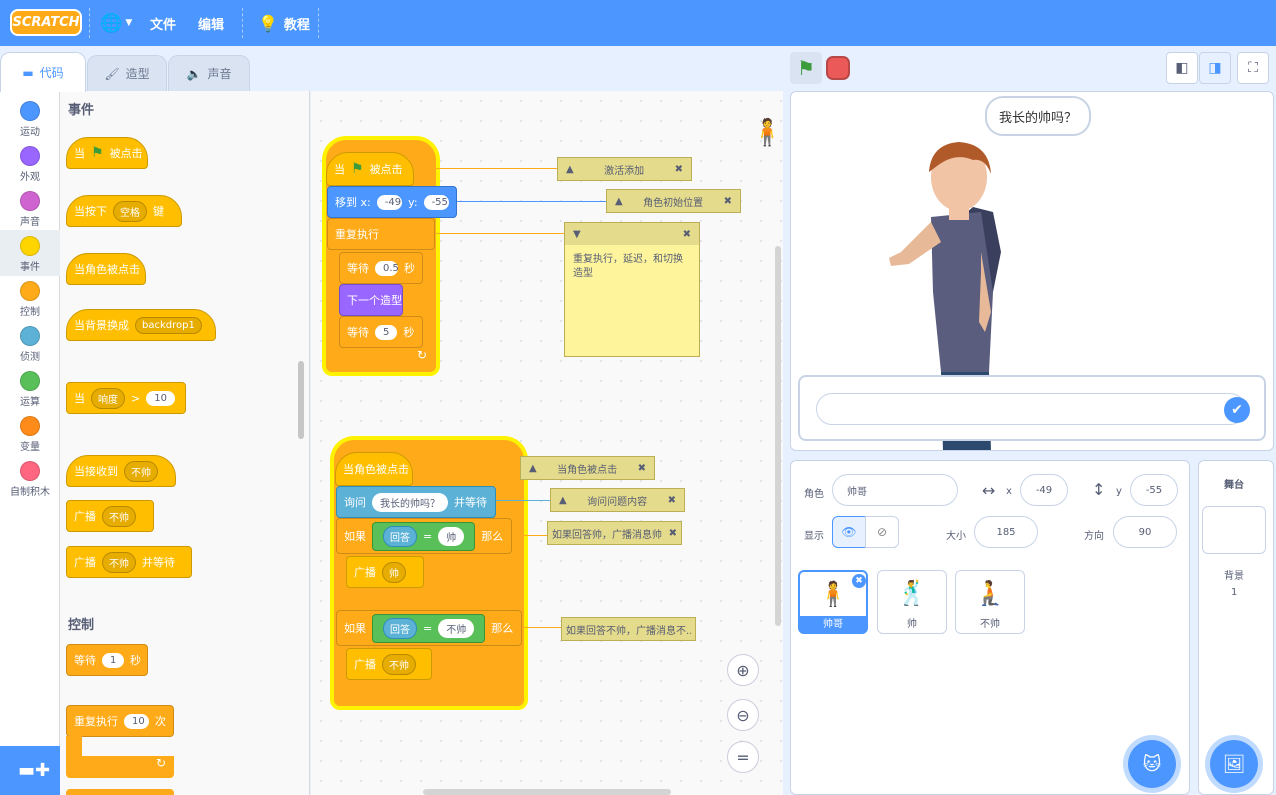 The image size is (1276, 795). Describe the element at coordinates (121, 471) in the screenshot. I see `block-when-receive: 当接收到 不帅` at that location.